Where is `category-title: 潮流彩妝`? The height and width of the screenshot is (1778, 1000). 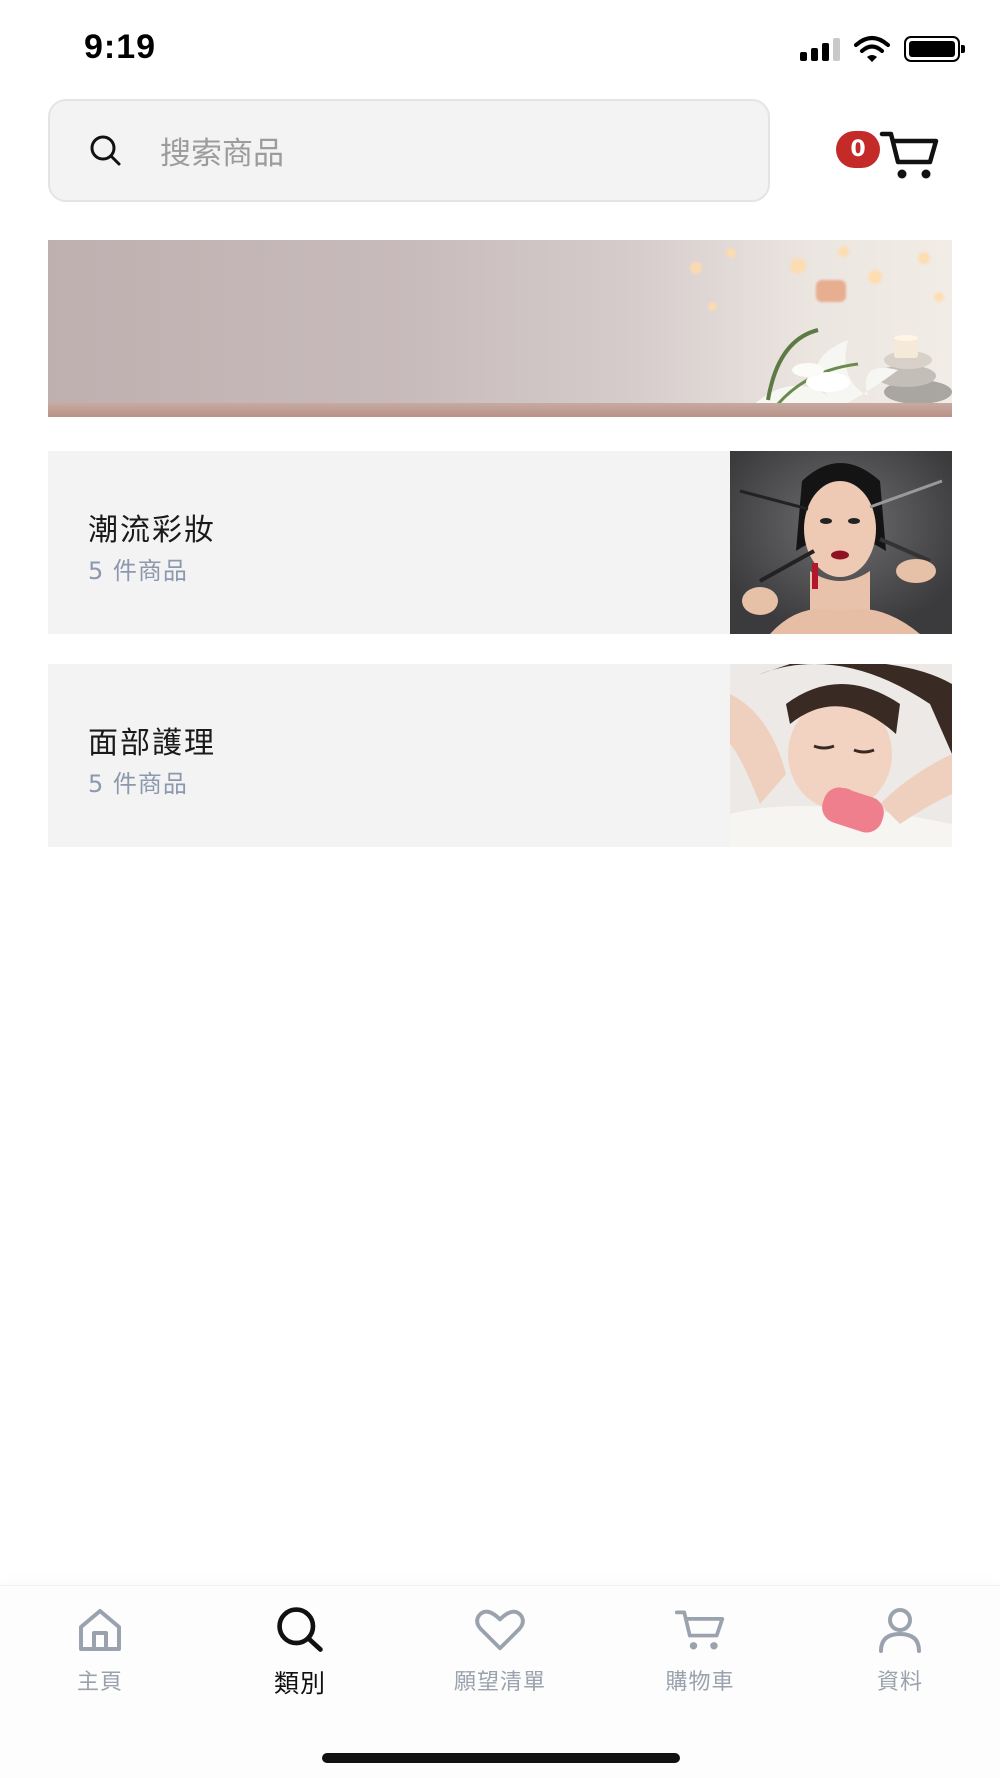 category-title: 潮流彩妝 is located at coordinates (152, 530).